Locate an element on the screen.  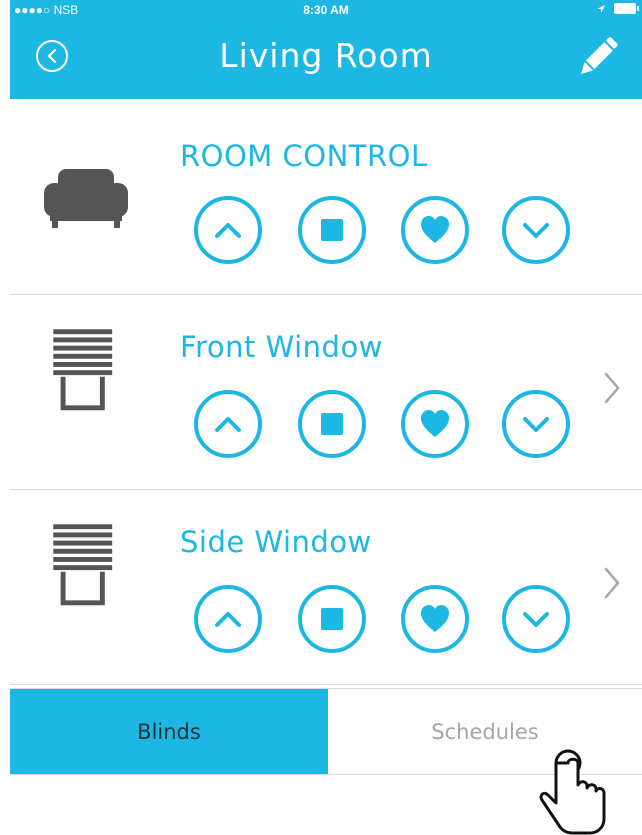
pencil-icon is located at coordinates (599, 55).